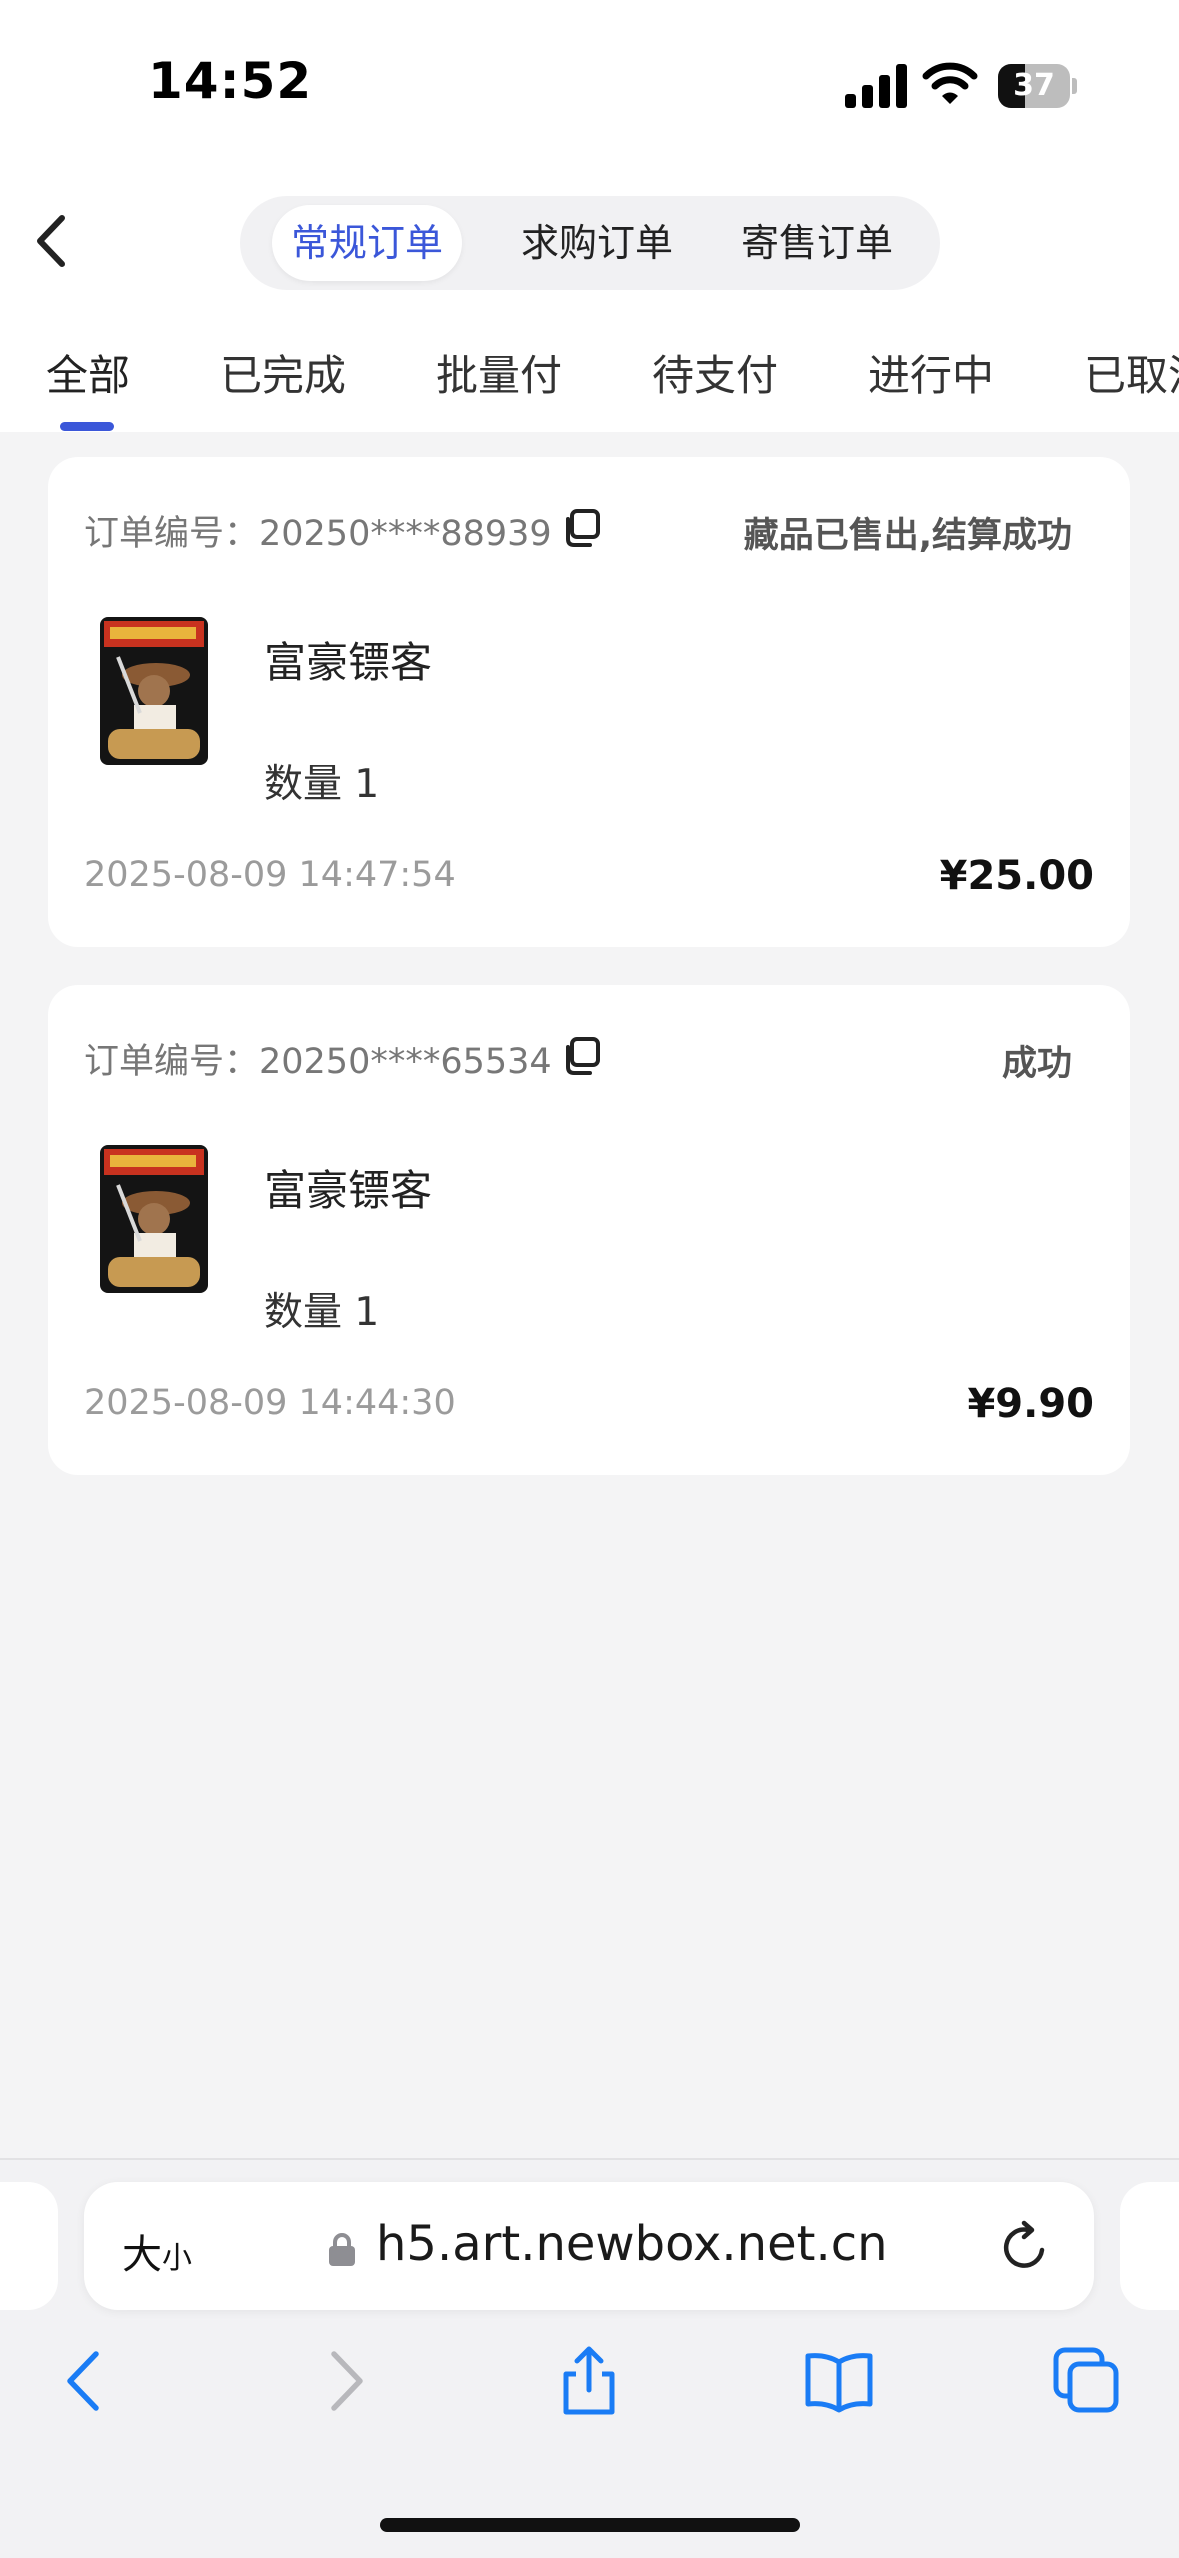 The height and width of the screenshot is (2558, 1179). What do you see at coordinates (590, 2525) in the screenshot?
I see `home-indicator` at bounding box center [590, 2525].